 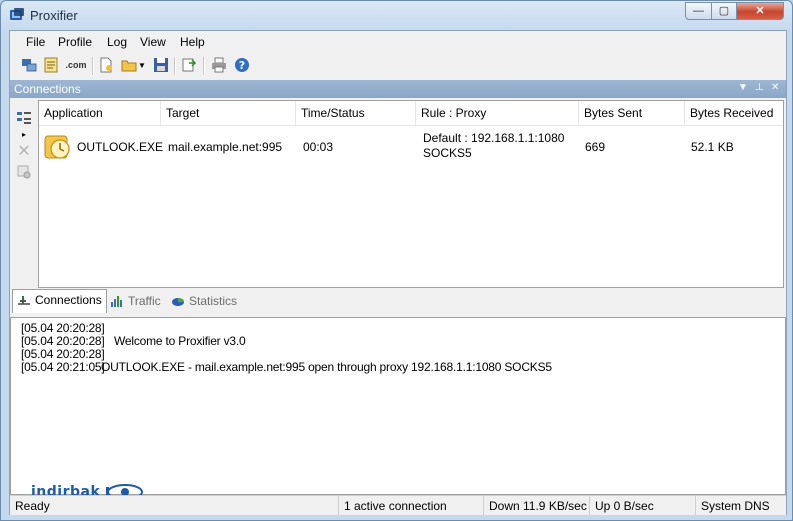 What do you see at coordinates (24, 151) in the screenshot?
I see `close-connection-icon: ✕` at bounding box center [24, 151].